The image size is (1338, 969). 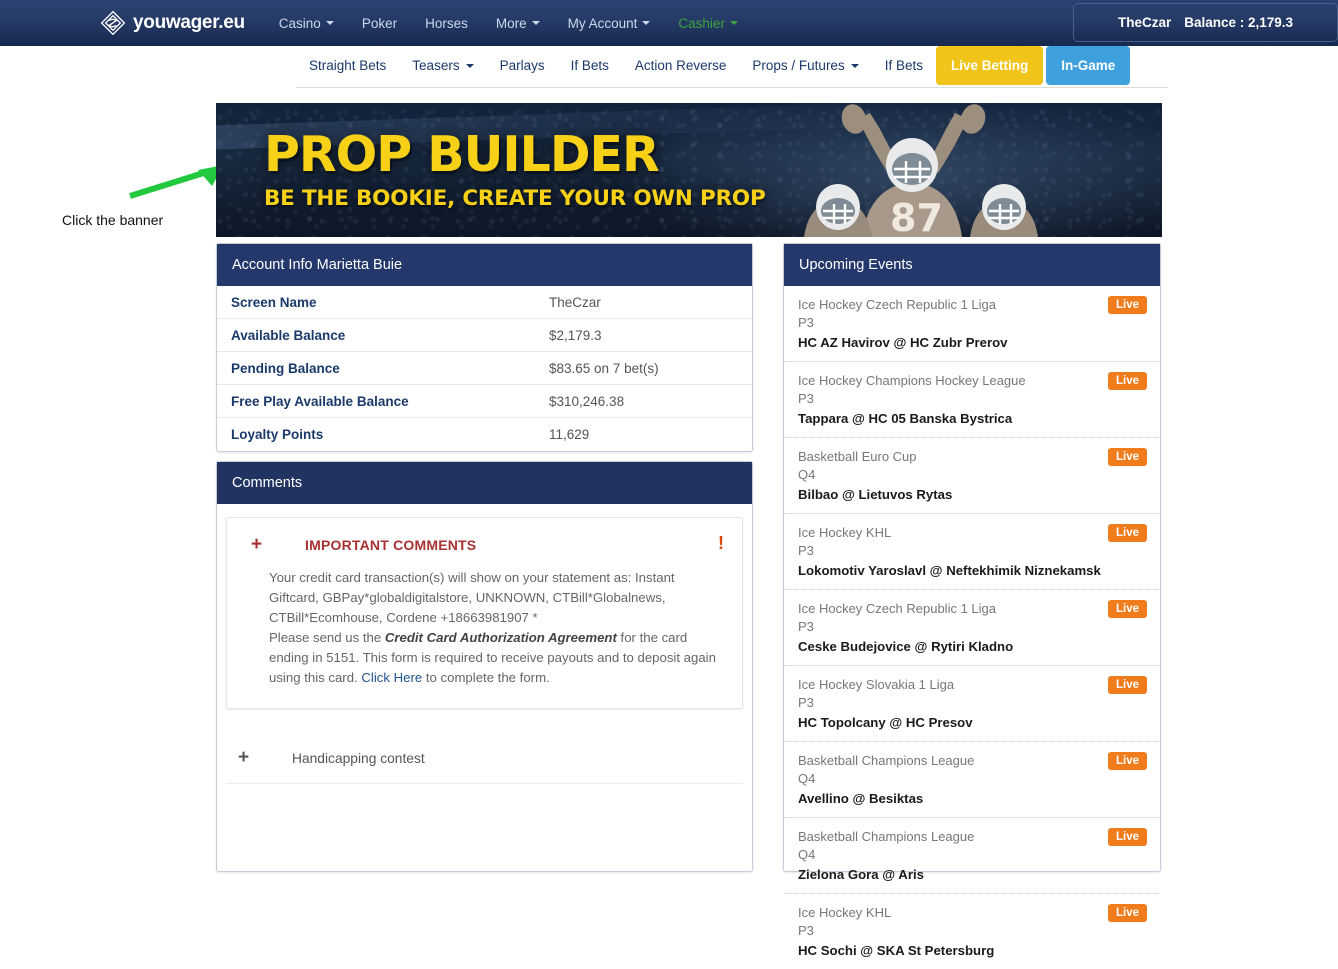 What do you see at coordinates (391, 677) in the screenshot?
I see `click-here-link: Click Here` at bounding box center [391, 677].